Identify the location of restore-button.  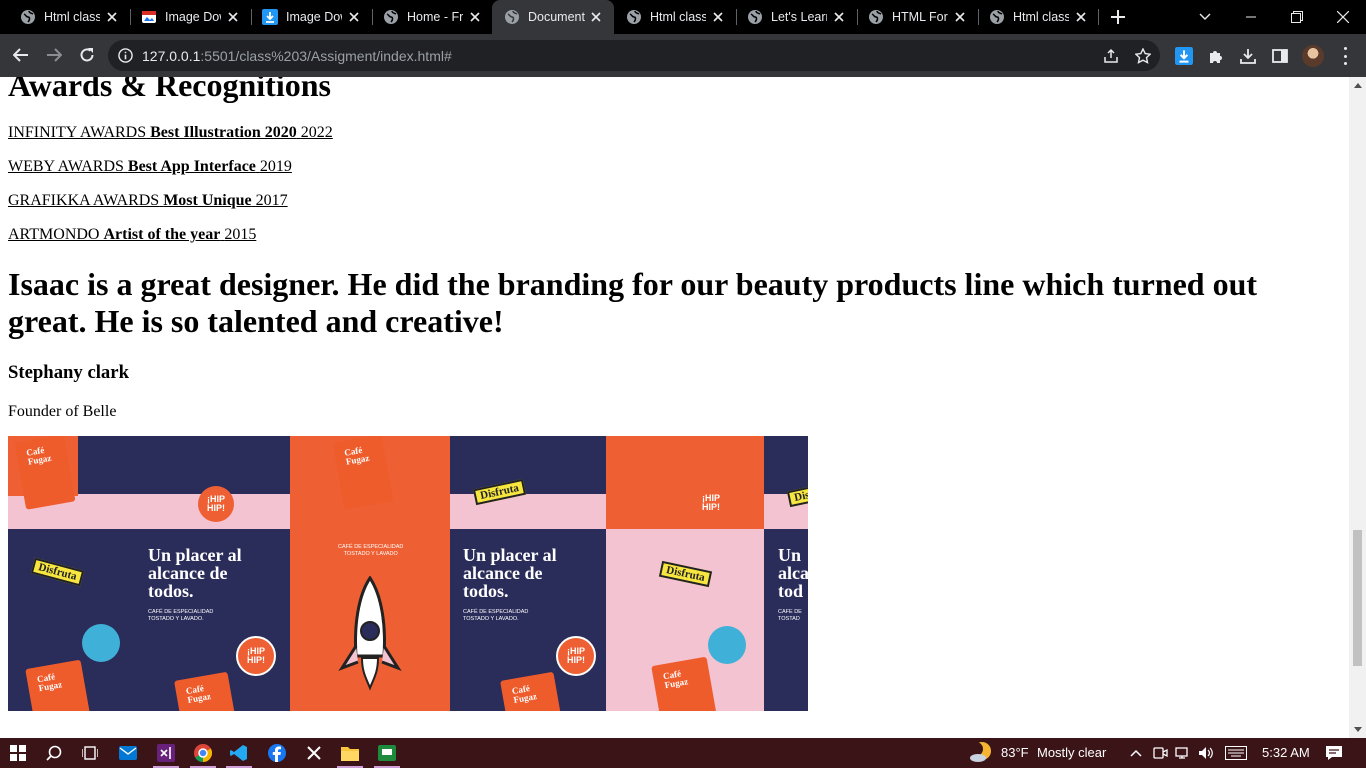
(1297, 17).